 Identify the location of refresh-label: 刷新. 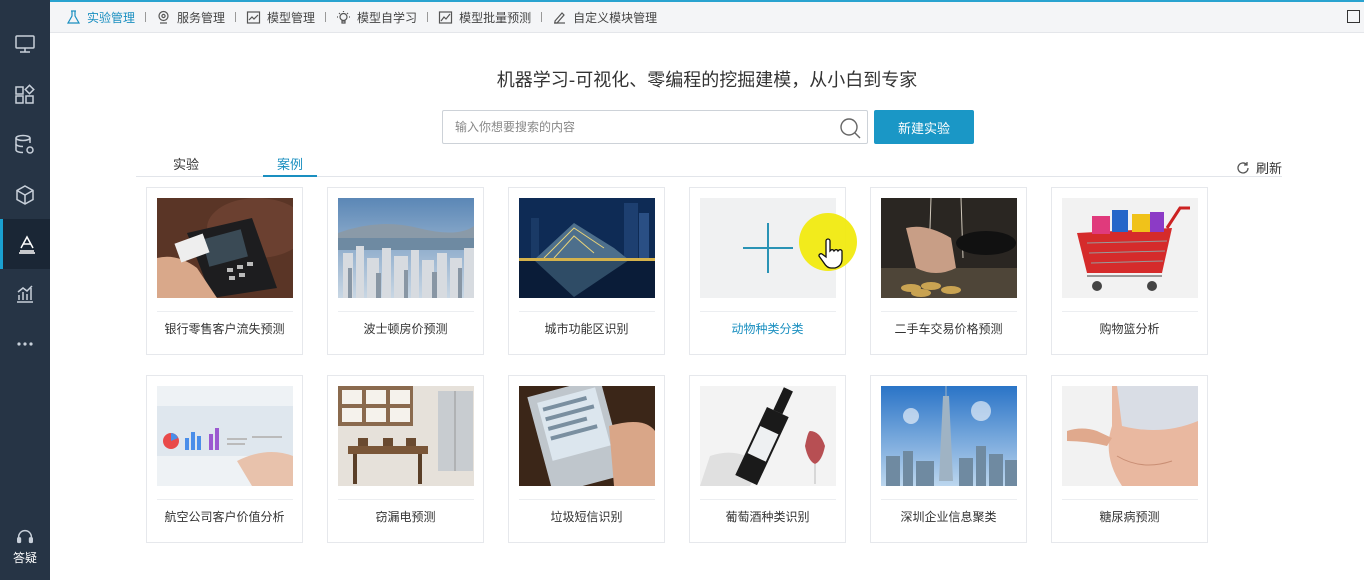
(1268, 169).